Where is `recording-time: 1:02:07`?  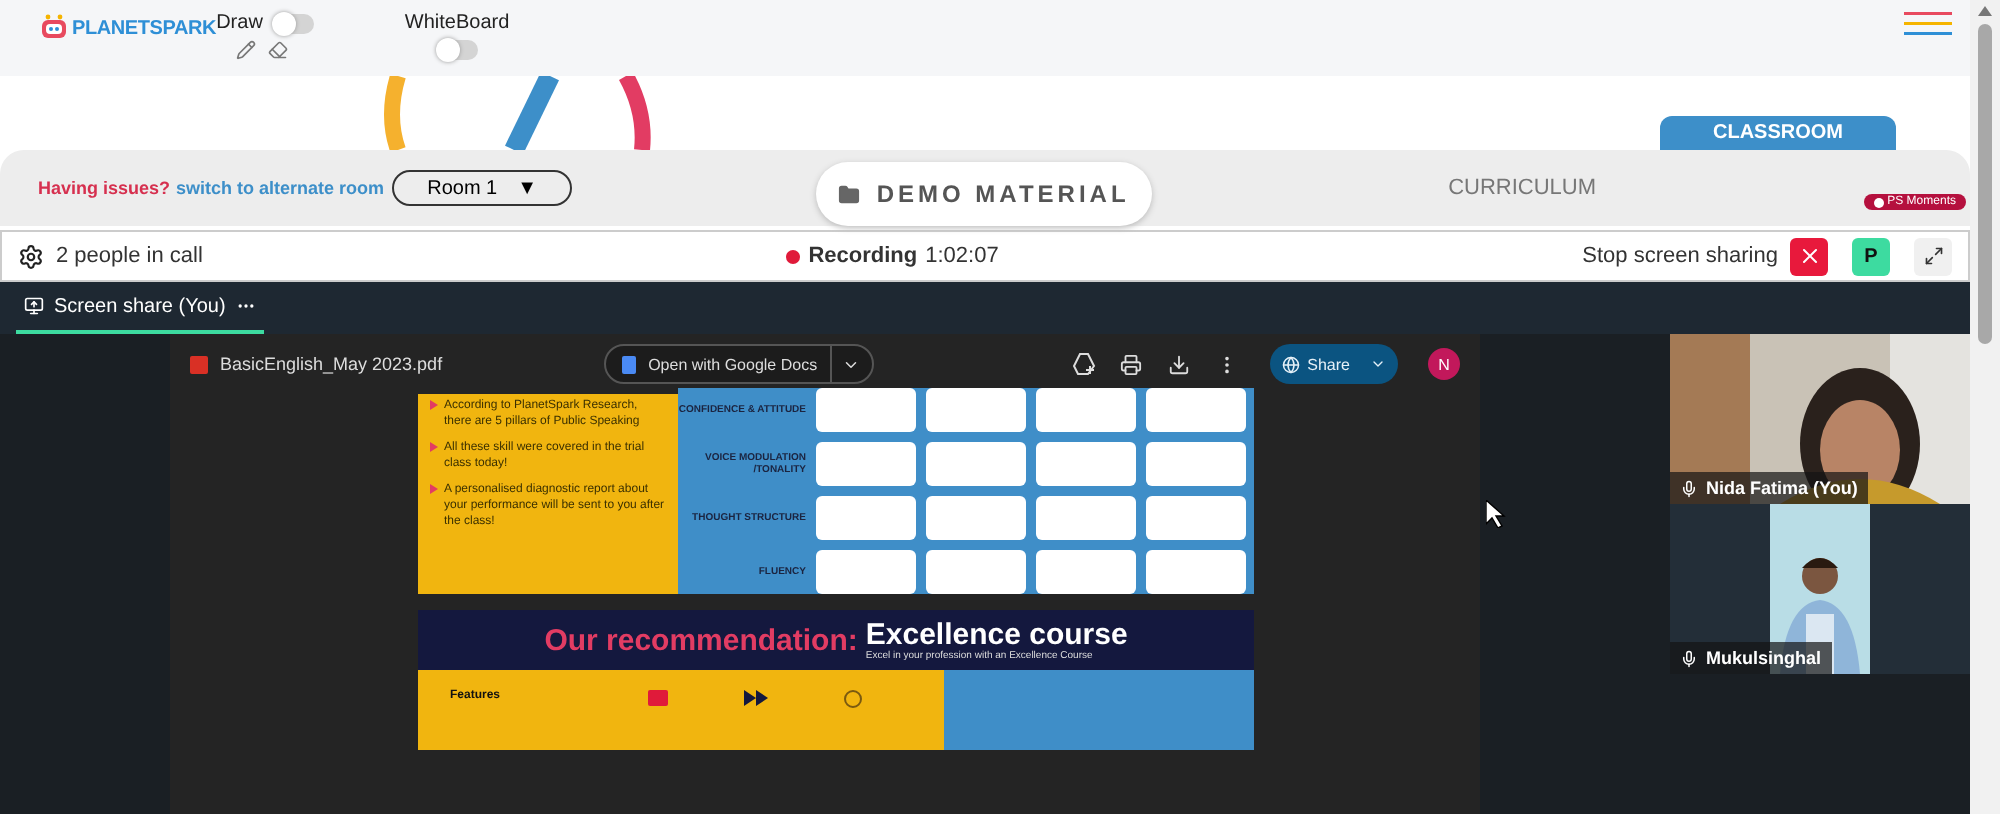
recording-time: 1:02:07 is located at coordinates (962, 256).